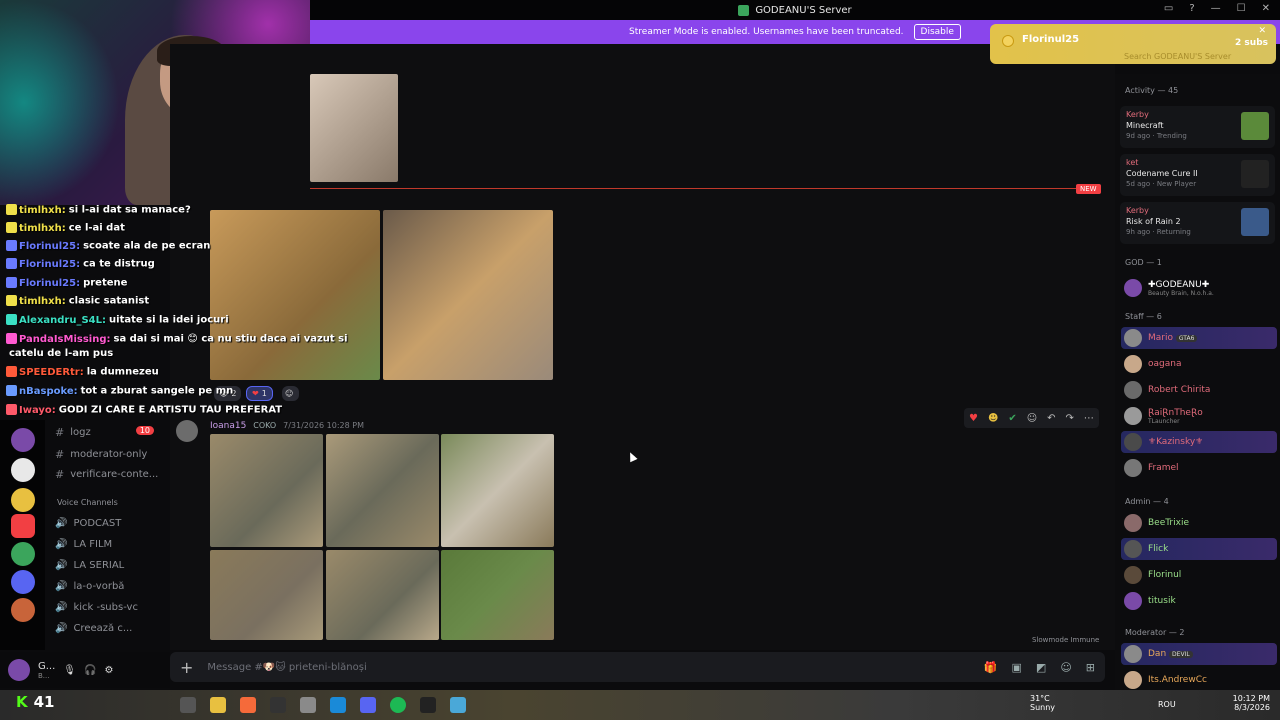 This screenshot has width=1280, height=720. I want to click on member-row: Dan DEVIL, so click(1199, 654).